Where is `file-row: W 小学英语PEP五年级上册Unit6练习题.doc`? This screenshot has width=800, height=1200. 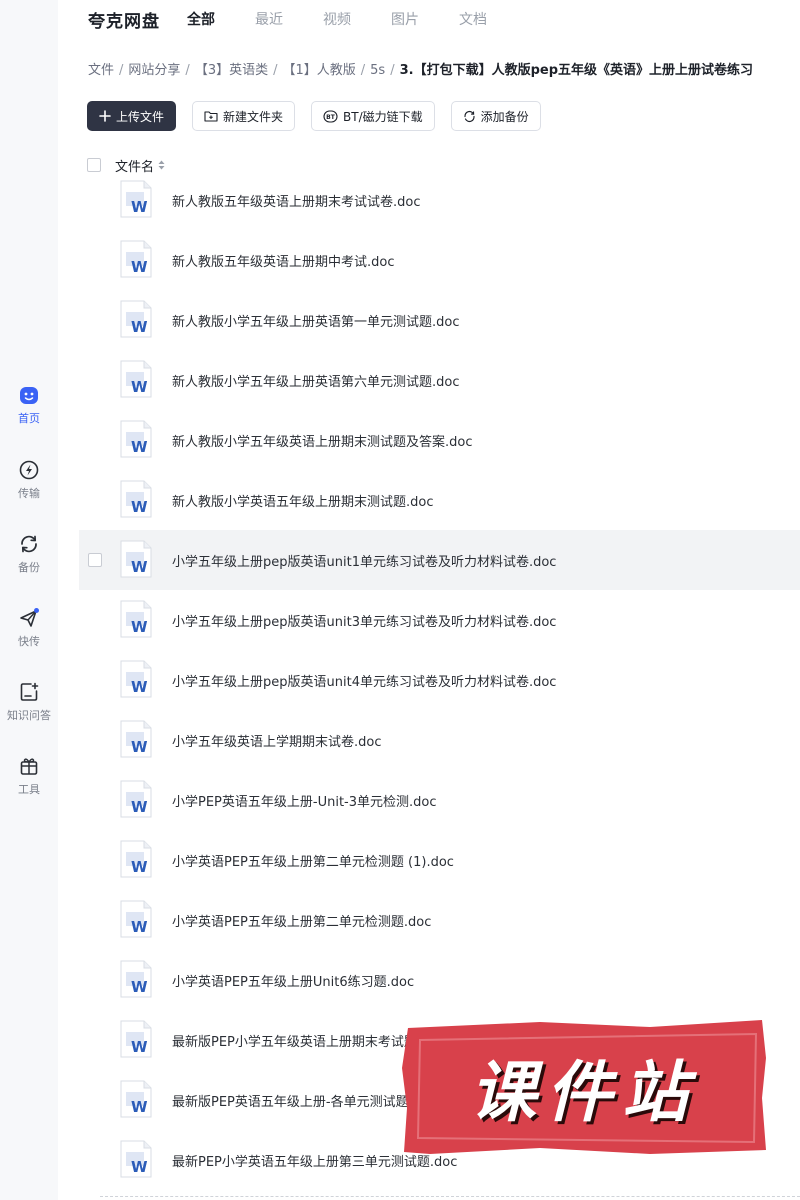
file-row: W 小学英语PEP五年级上册Unit6练习题.doc is located at coordinates (439, 980).